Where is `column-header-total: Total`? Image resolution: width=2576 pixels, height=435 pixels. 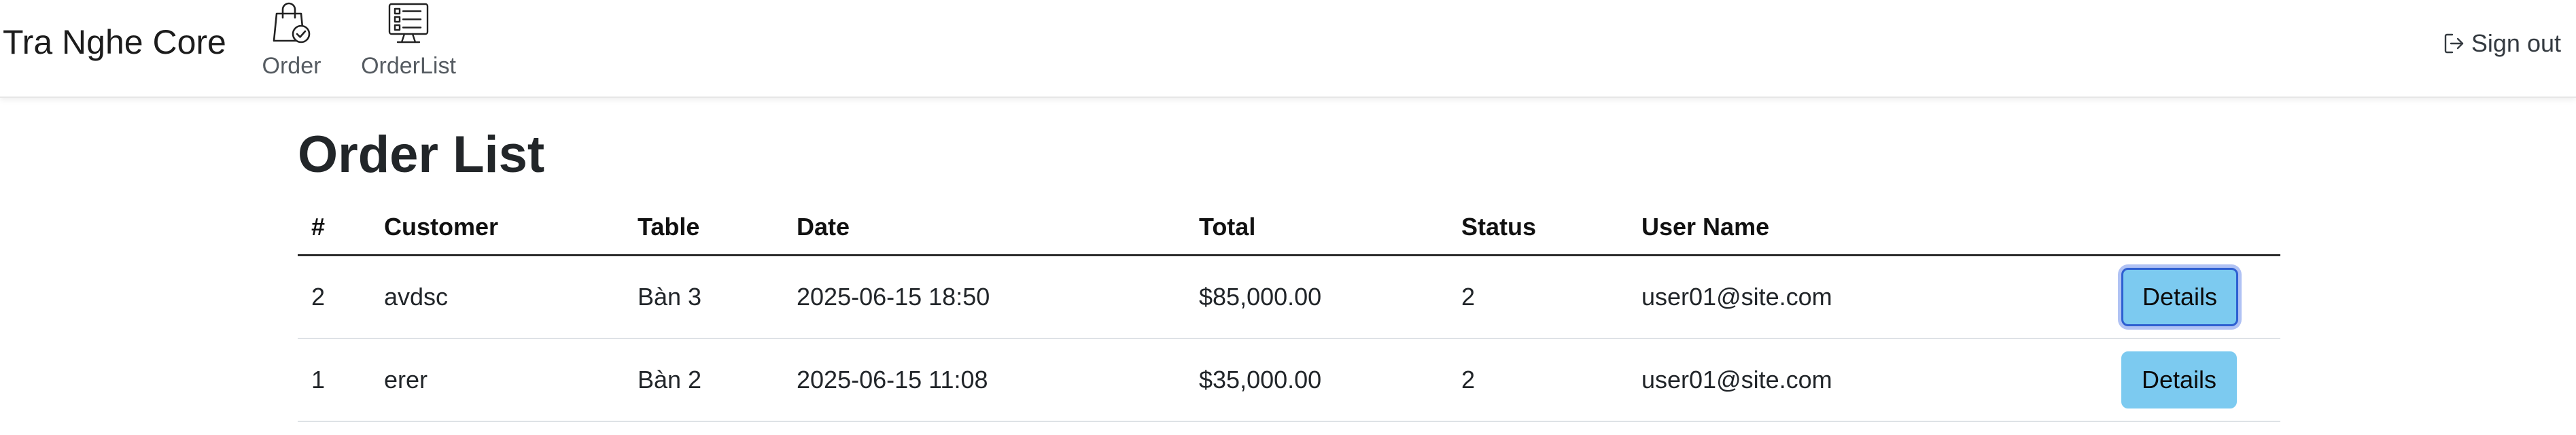 column-header-total: Total is located at coordinates (1316, 228).